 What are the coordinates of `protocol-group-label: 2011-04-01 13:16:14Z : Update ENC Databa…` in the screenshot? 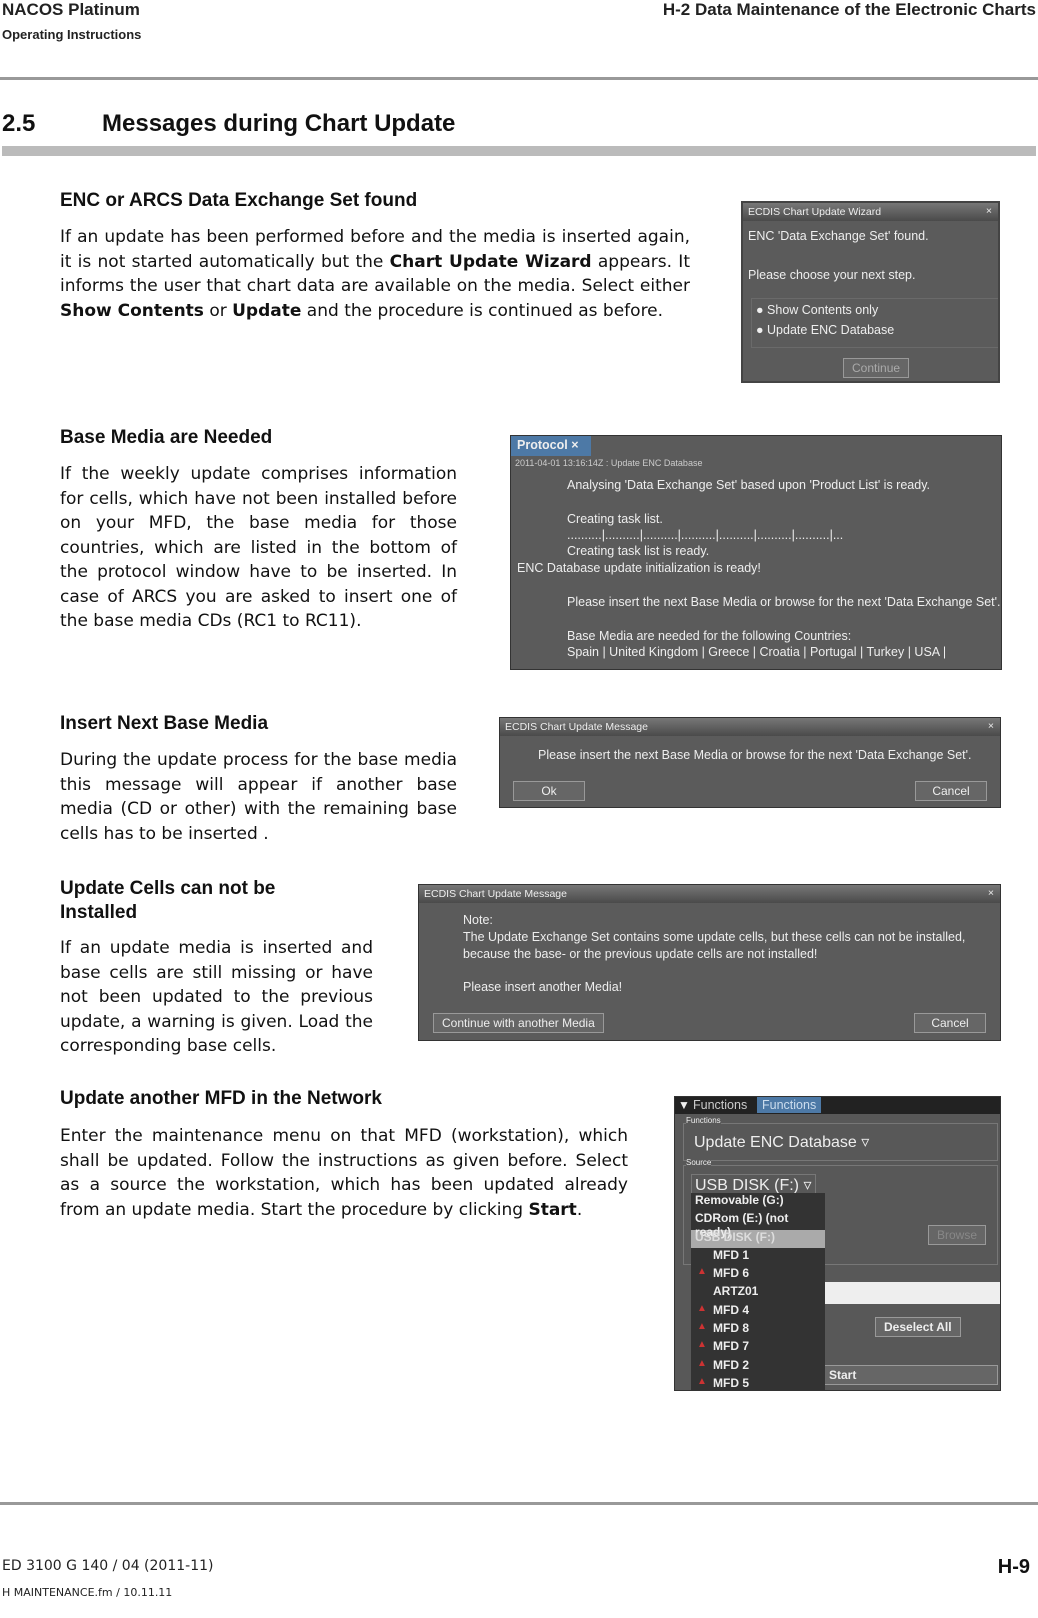 It's located at (609, 463).